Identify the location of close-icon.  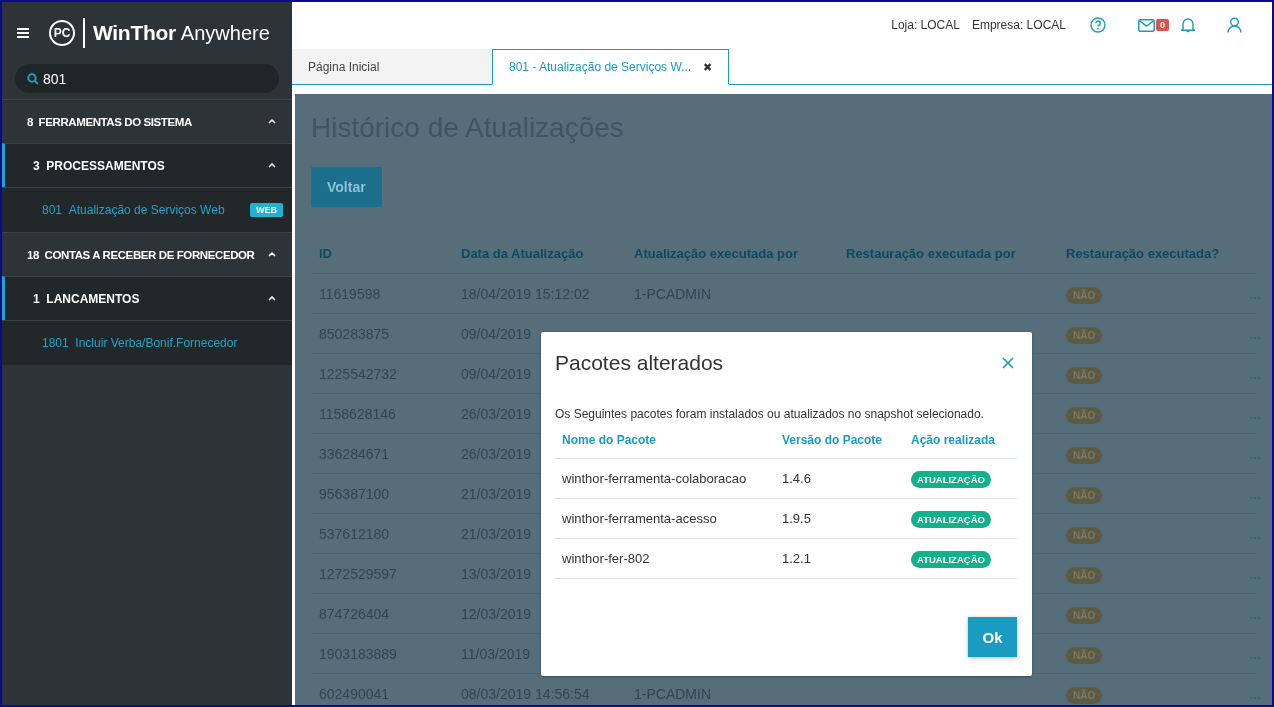
(1008, 363).